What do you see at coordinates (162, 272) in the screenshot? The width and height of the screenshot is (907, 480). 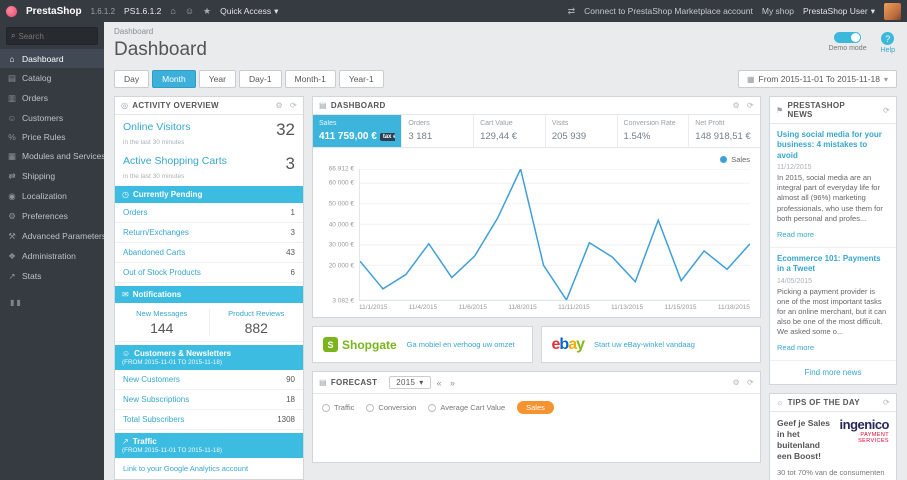 I see `pending-label: Out of Stock Products` at bounding box center [162, 272].